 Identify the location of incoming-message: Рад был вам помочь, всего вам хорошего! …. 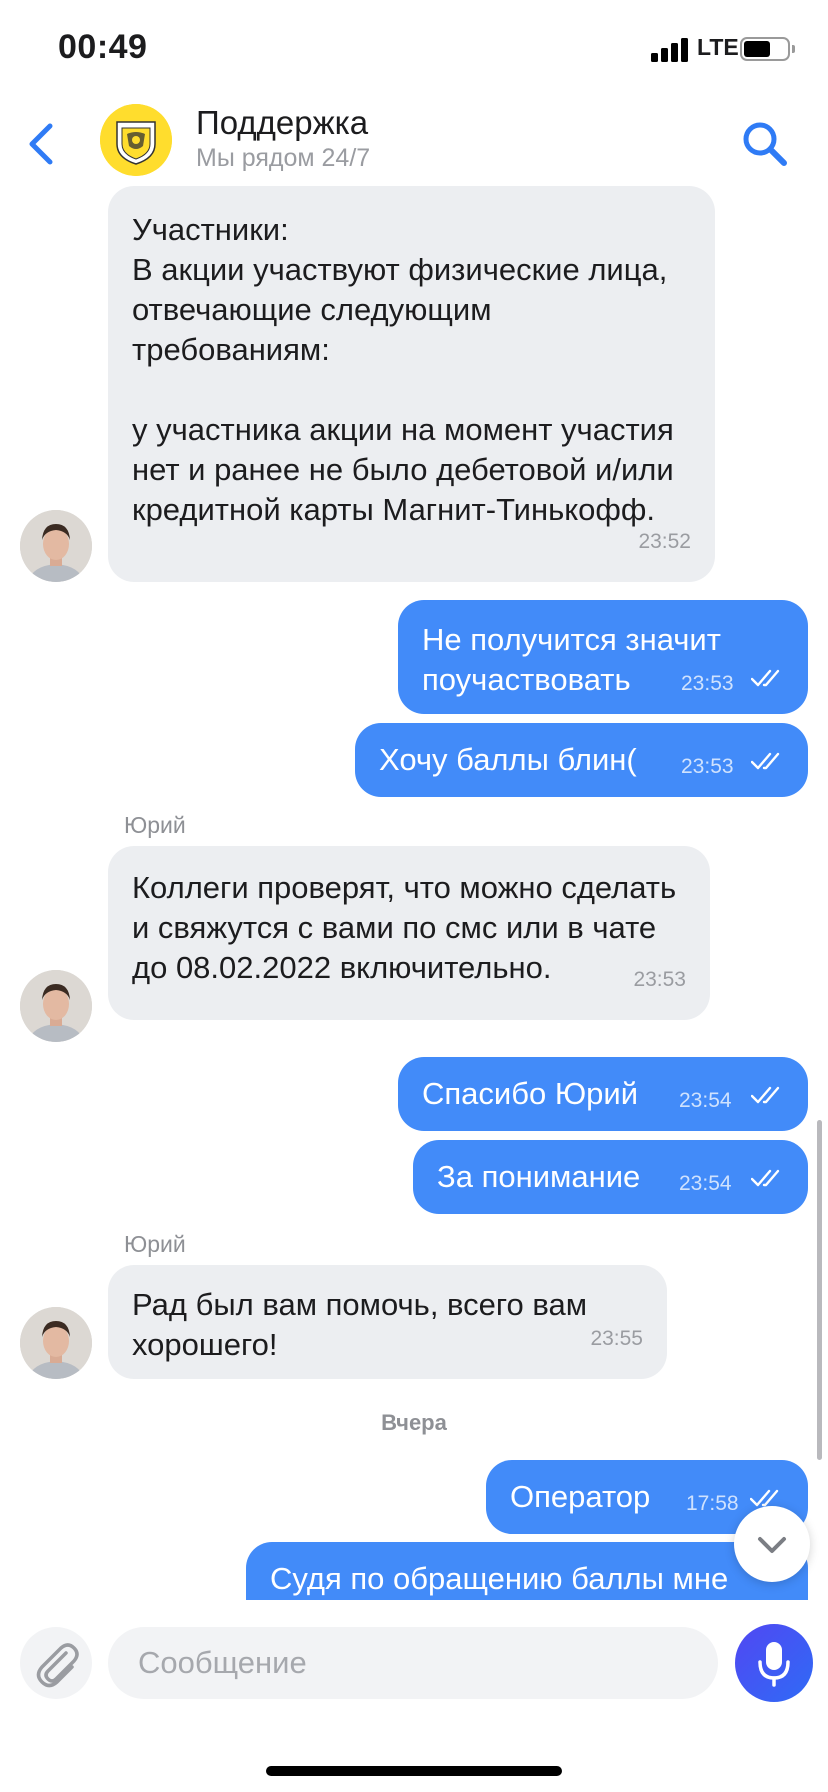
(387, 1322).